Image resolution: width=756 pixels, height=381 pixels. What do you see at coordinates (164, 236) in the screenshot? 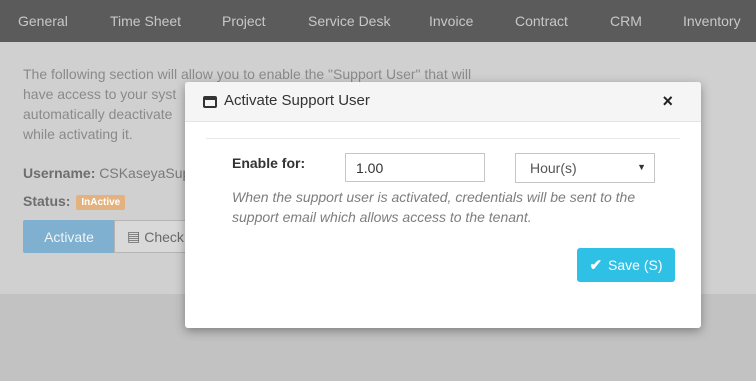
I see `check-button-label: Check` at bounding box center [164, 236].